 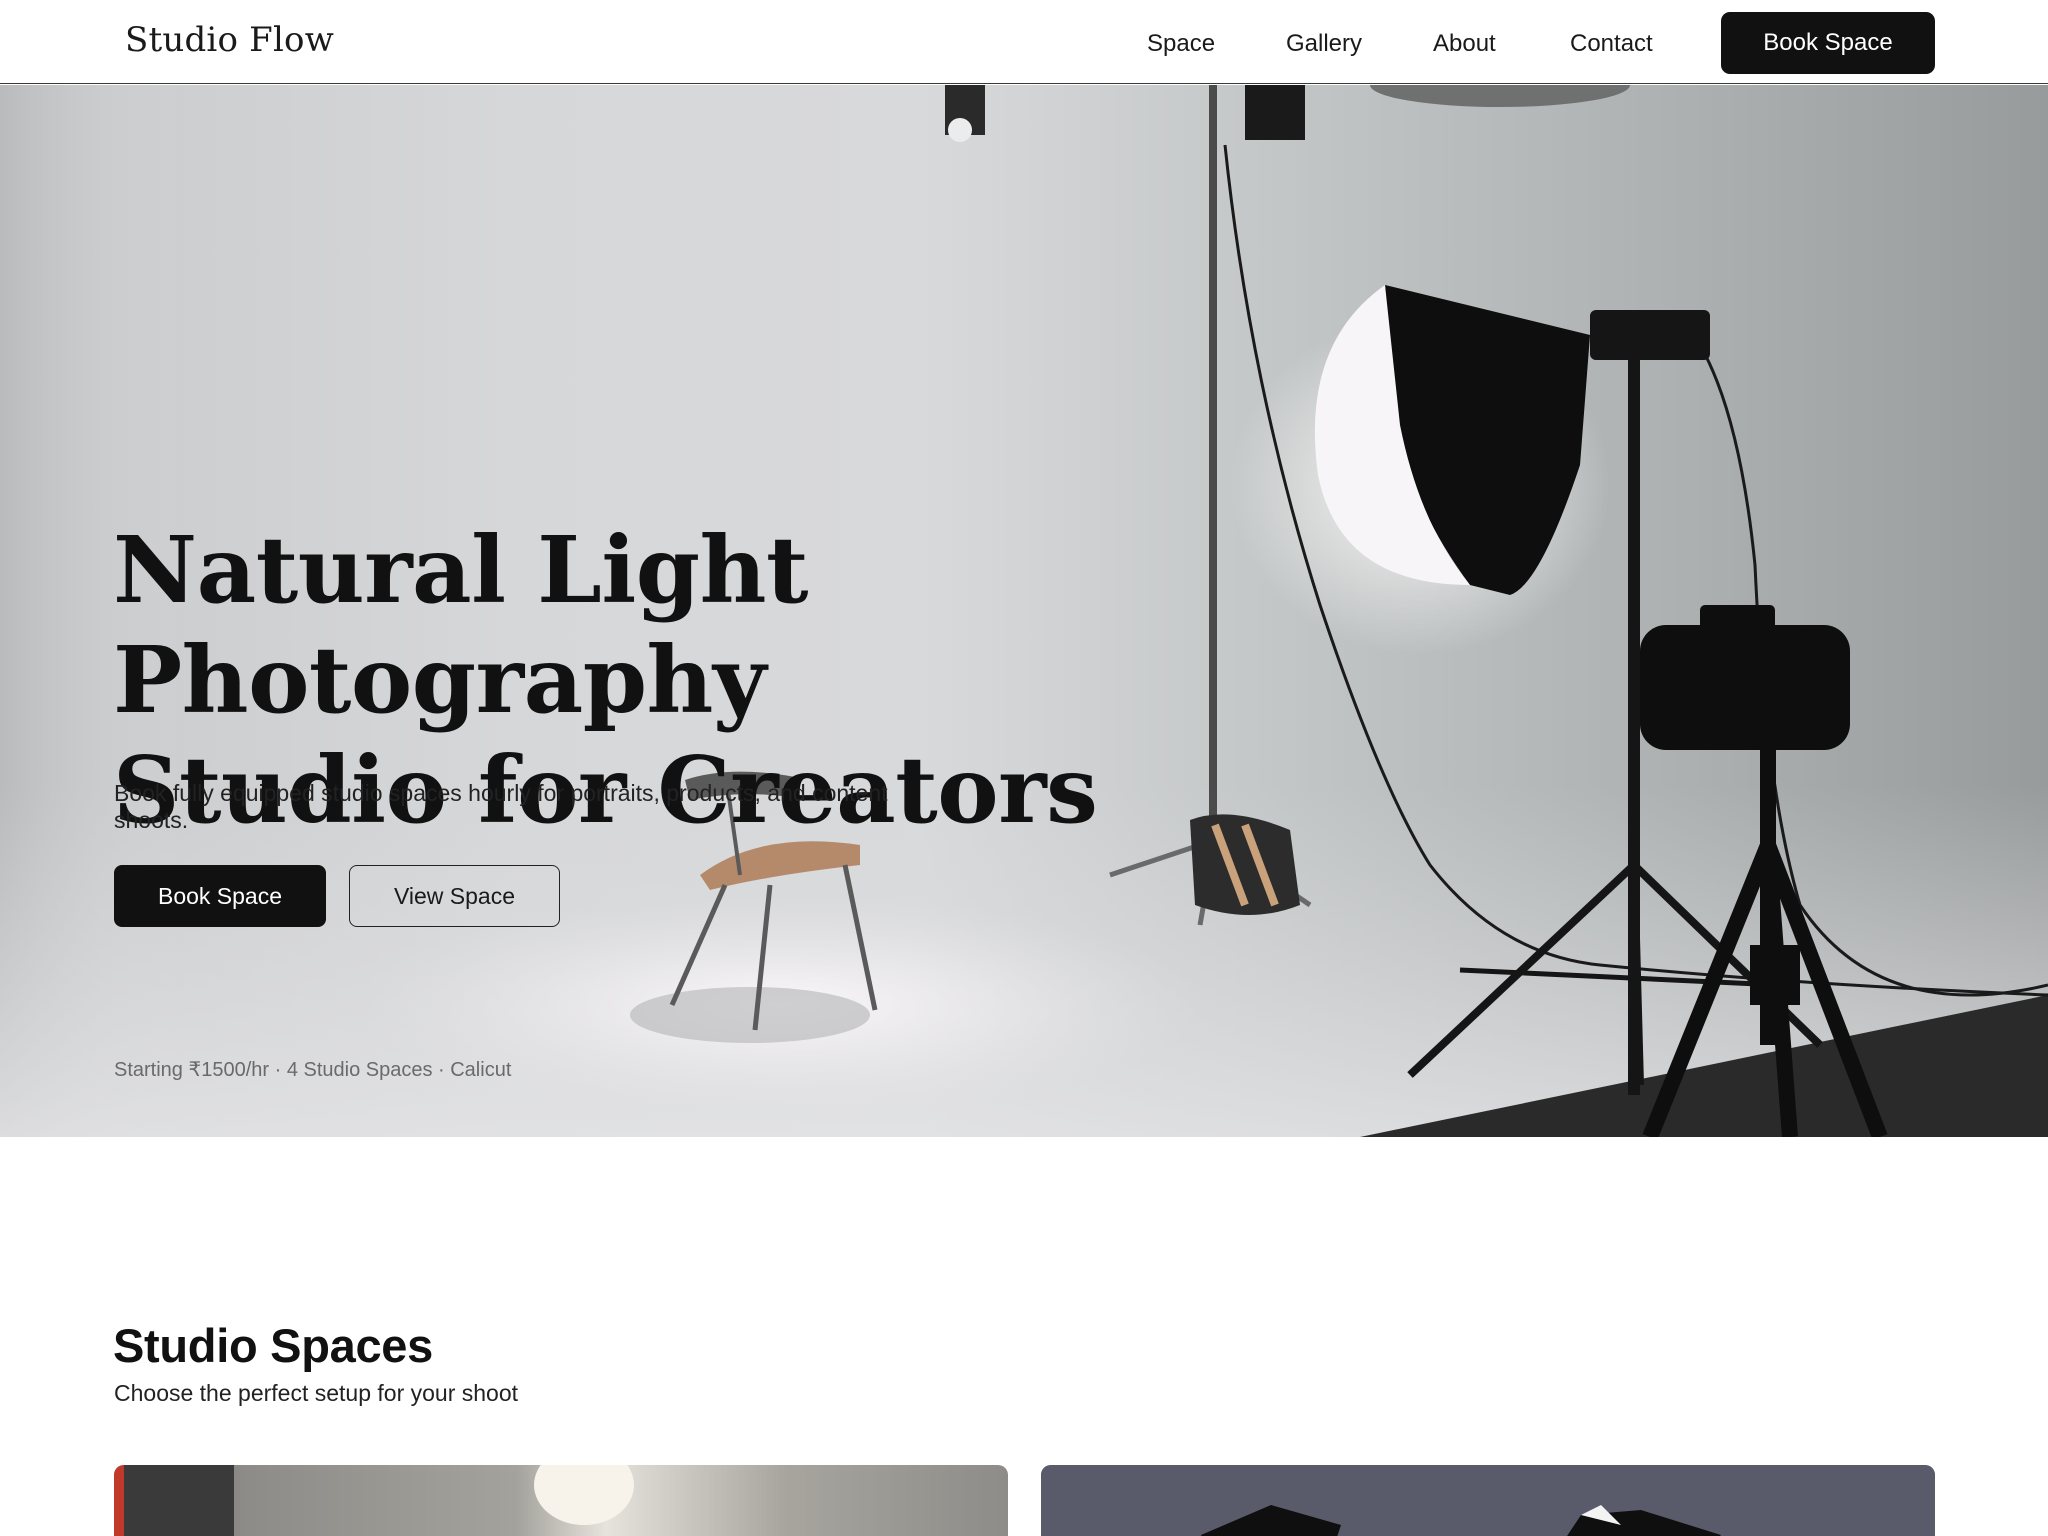 I want to click on hero-book-space-button: Book Space, so click(x=220, y=896).